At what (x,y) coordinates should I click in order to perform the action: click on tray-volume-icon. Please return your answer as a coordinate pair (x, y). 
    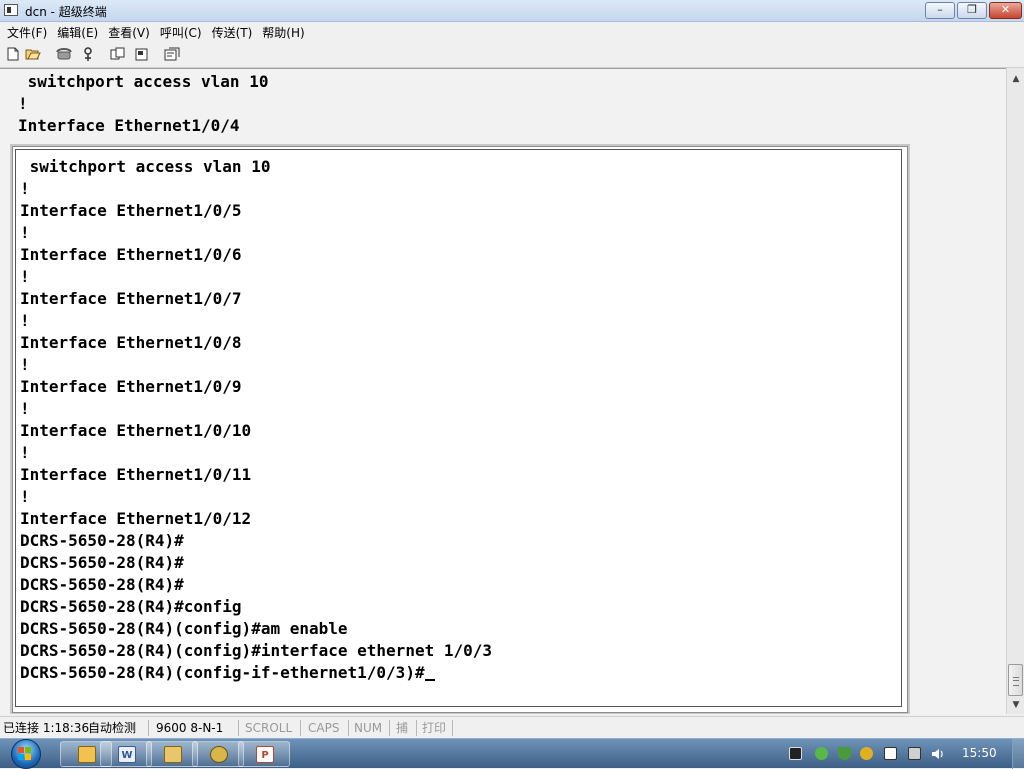
    Looking at the image, I should click on (937, 753).